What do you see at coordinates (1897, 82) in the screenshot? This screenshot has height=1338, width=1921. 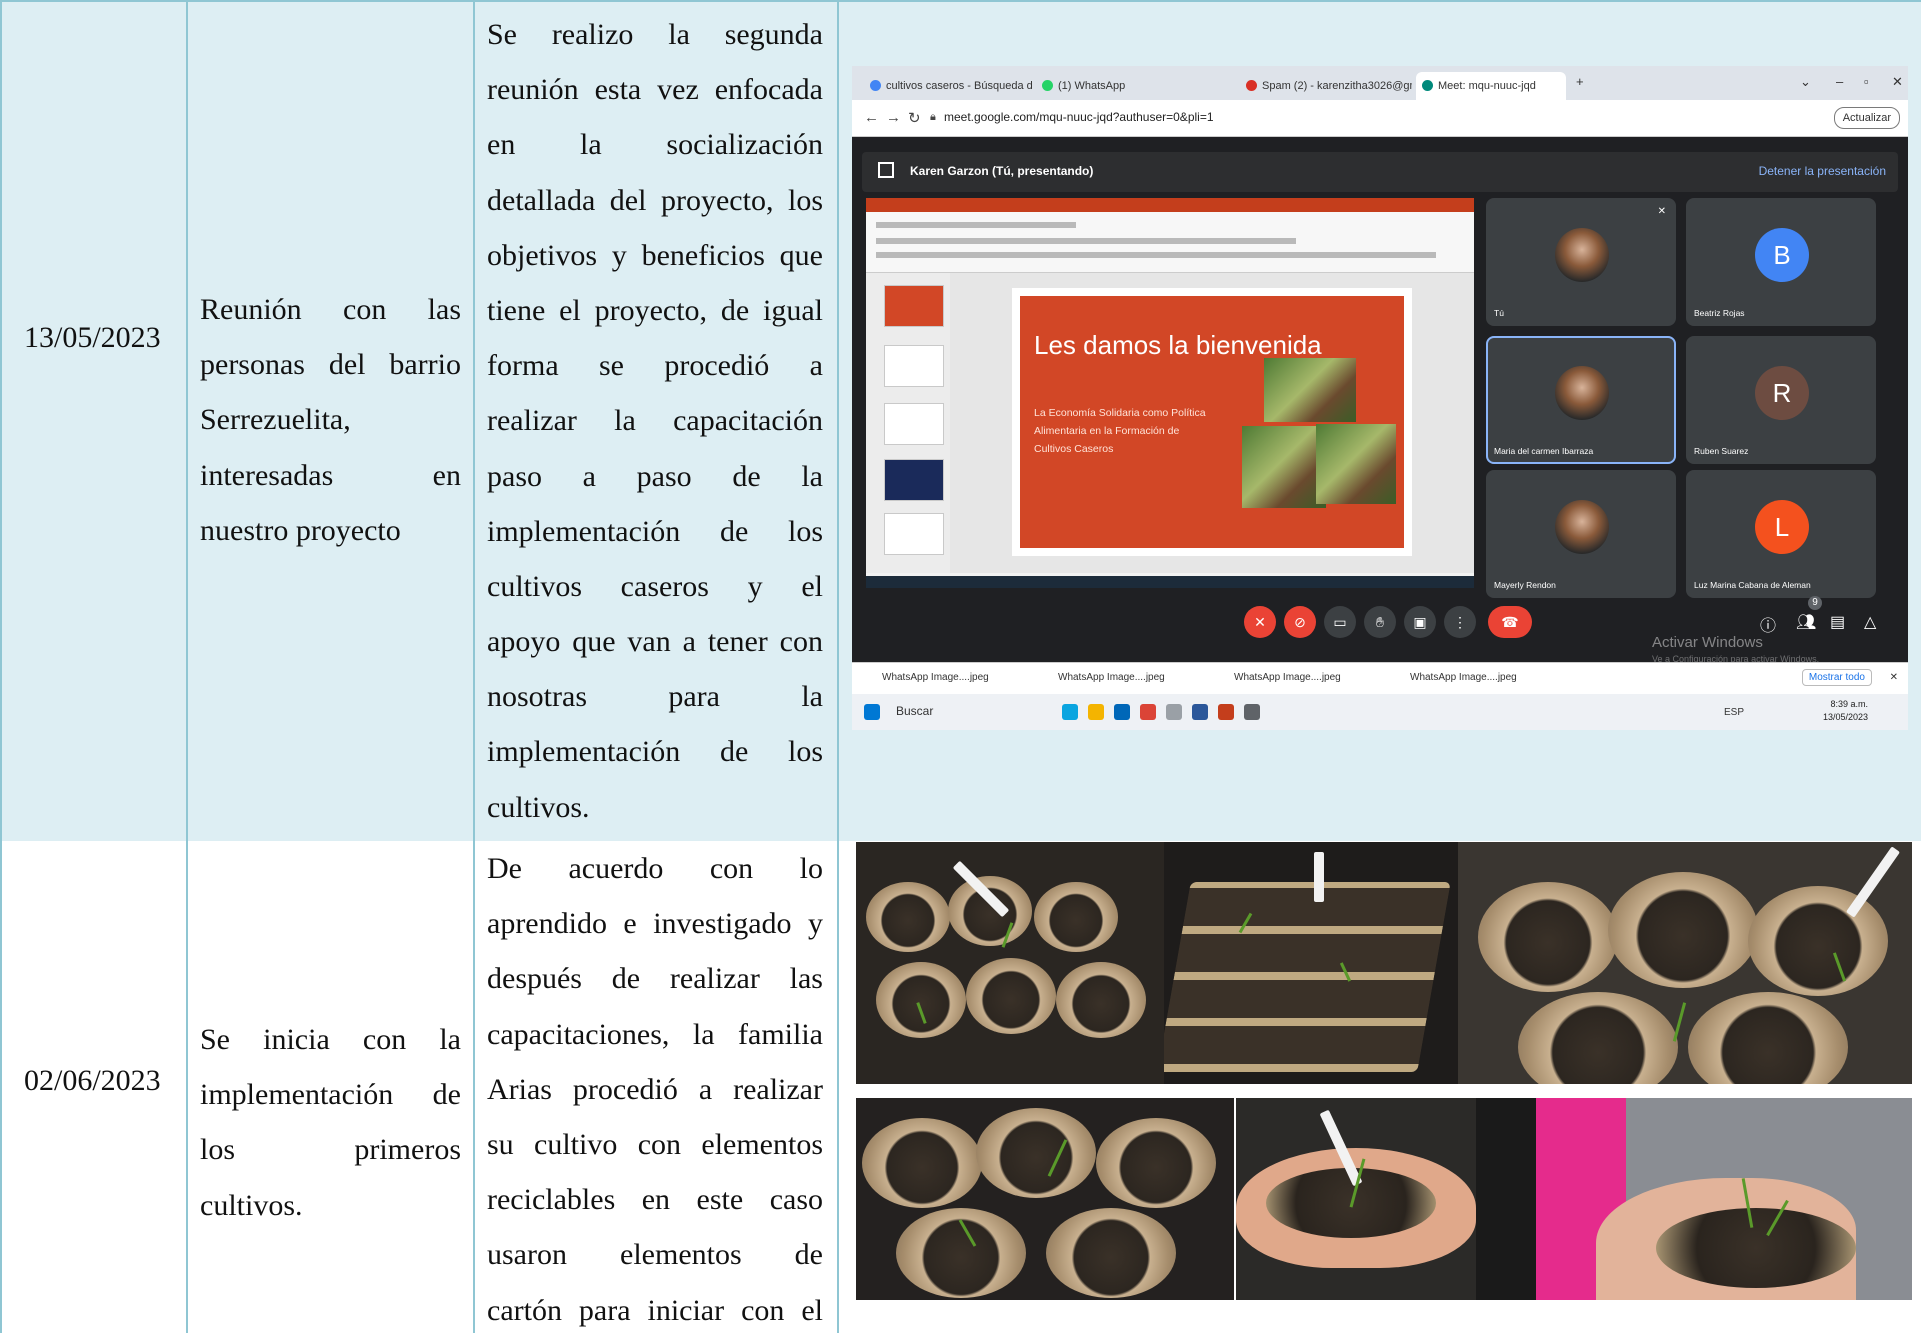 I see `close-icon: ✕` at bounding box center [1897, 82].